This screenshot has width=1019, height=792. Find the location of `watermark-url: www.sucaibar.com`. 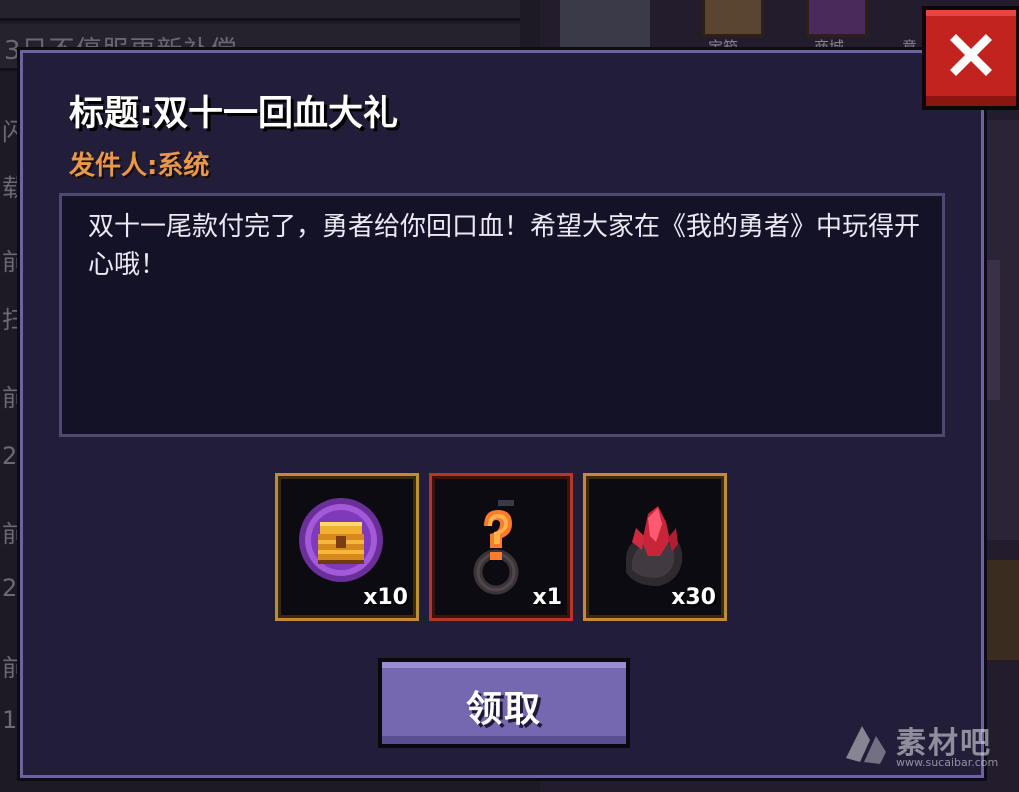

watermark-url: www.sucaibar.com is located at coordinates (947, 762).